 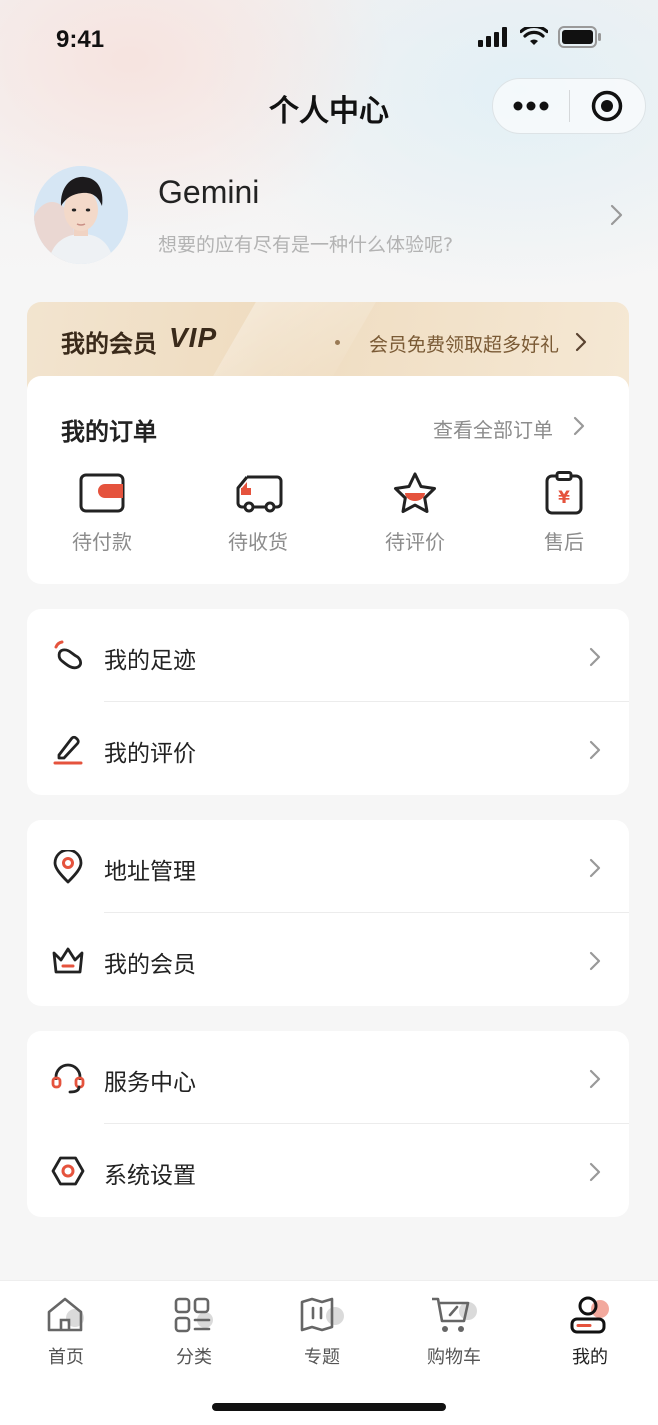 I want to click on battery-icon, so click(x=579, y=37).